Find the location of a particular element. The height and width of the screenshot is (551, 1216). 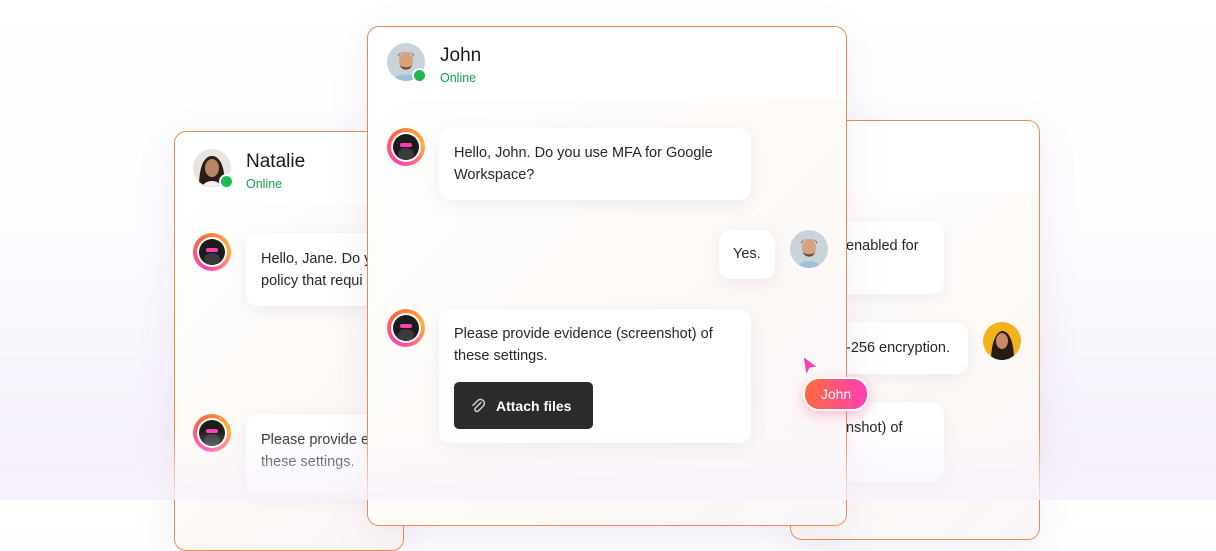

message-text: -256 encryption. is located at coordinates (898, 348).